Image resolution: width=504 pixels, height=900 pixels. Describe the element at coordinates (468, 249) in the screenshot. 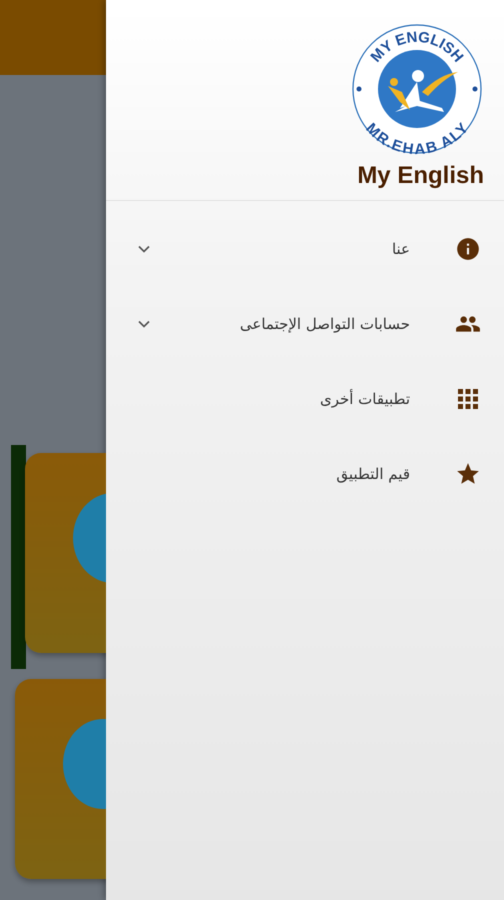

I see `info-icon` at that location.